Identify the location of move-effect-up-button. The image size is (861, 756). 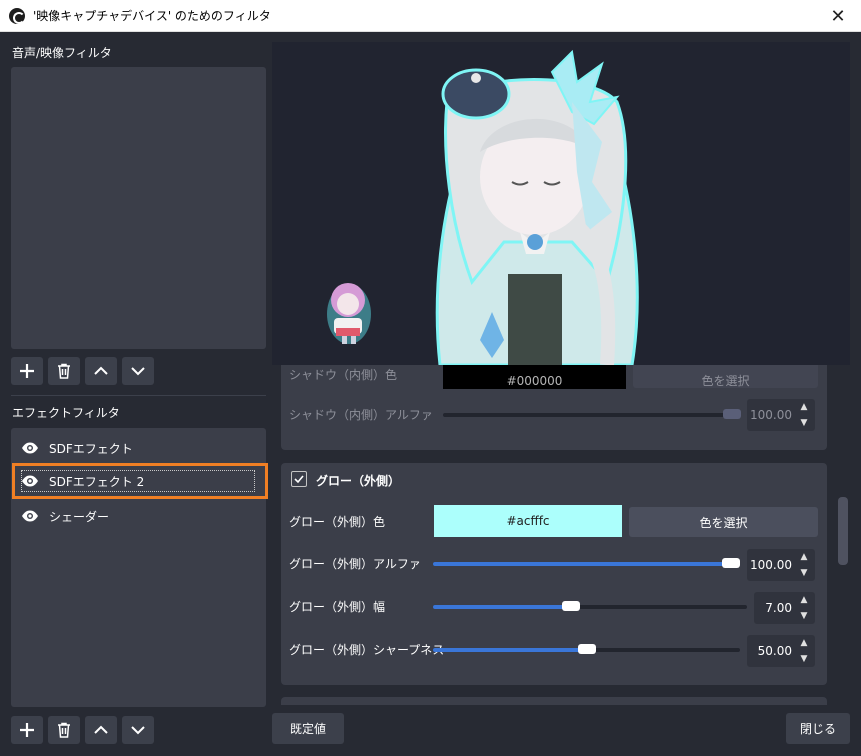
(101, 730).